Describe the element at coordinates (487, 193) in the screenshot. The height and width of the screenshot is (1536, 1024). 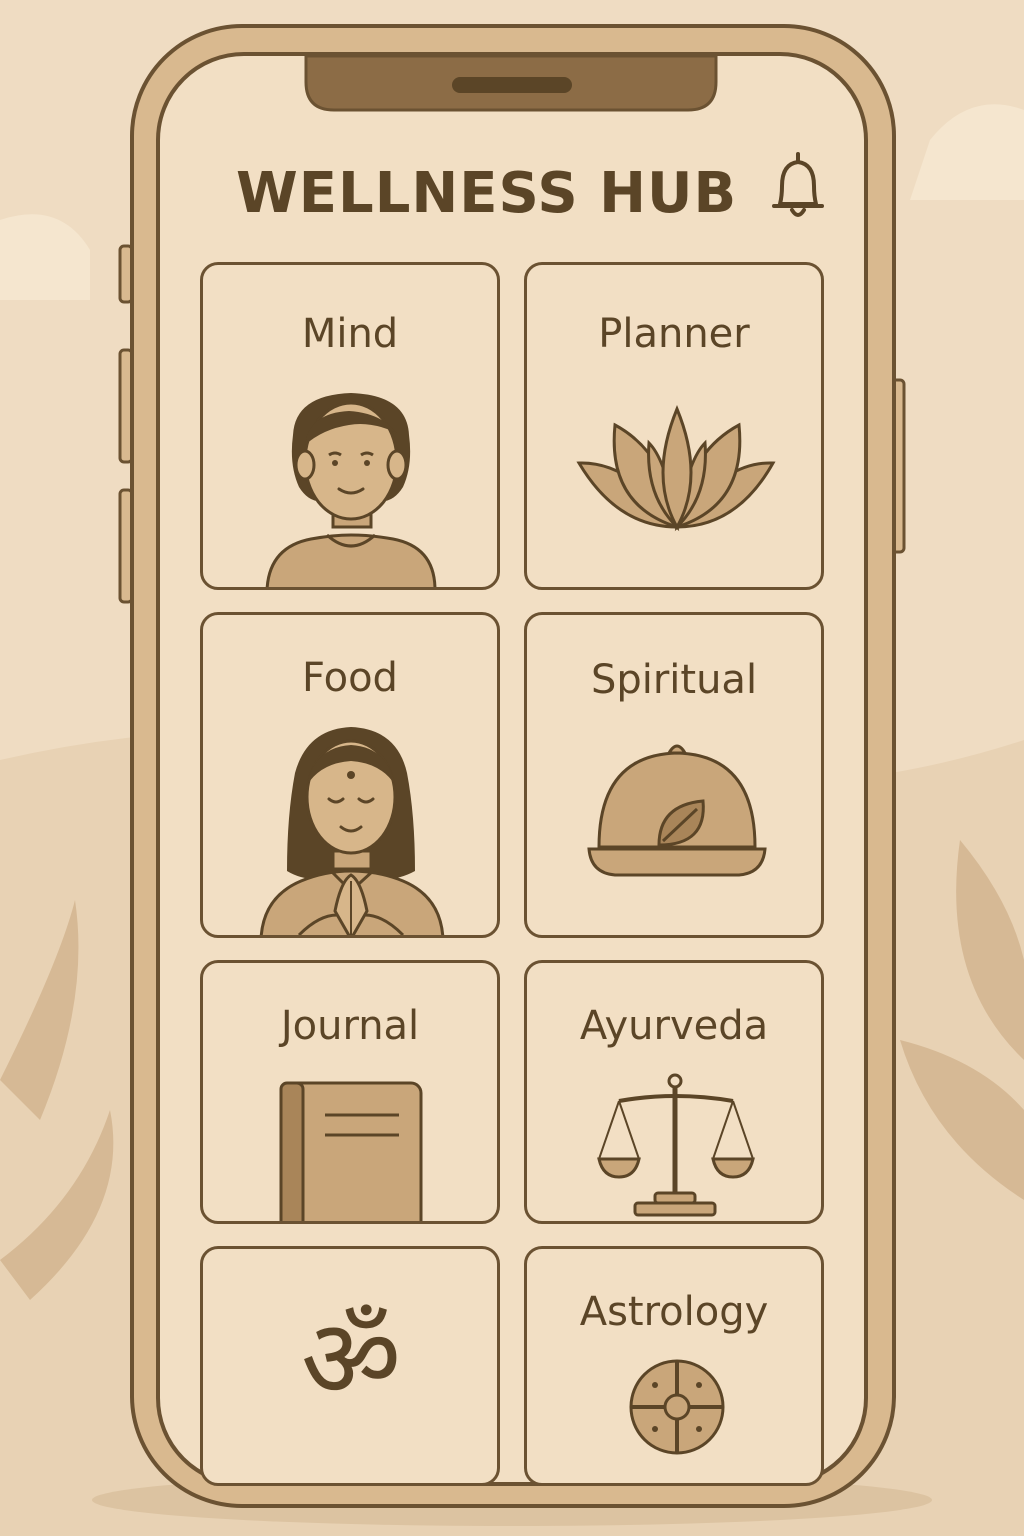
I see `app-title: WELLNESS HUB` at that location.